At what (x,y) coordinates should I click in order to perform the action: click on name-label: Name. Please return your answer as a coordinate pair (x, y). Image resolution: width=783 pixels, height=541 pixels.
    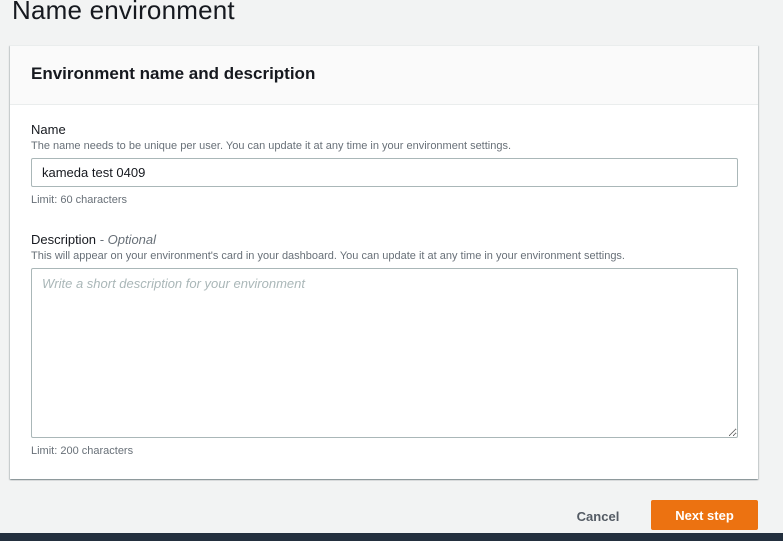
    Looking at the image, I should click on (48, 129).